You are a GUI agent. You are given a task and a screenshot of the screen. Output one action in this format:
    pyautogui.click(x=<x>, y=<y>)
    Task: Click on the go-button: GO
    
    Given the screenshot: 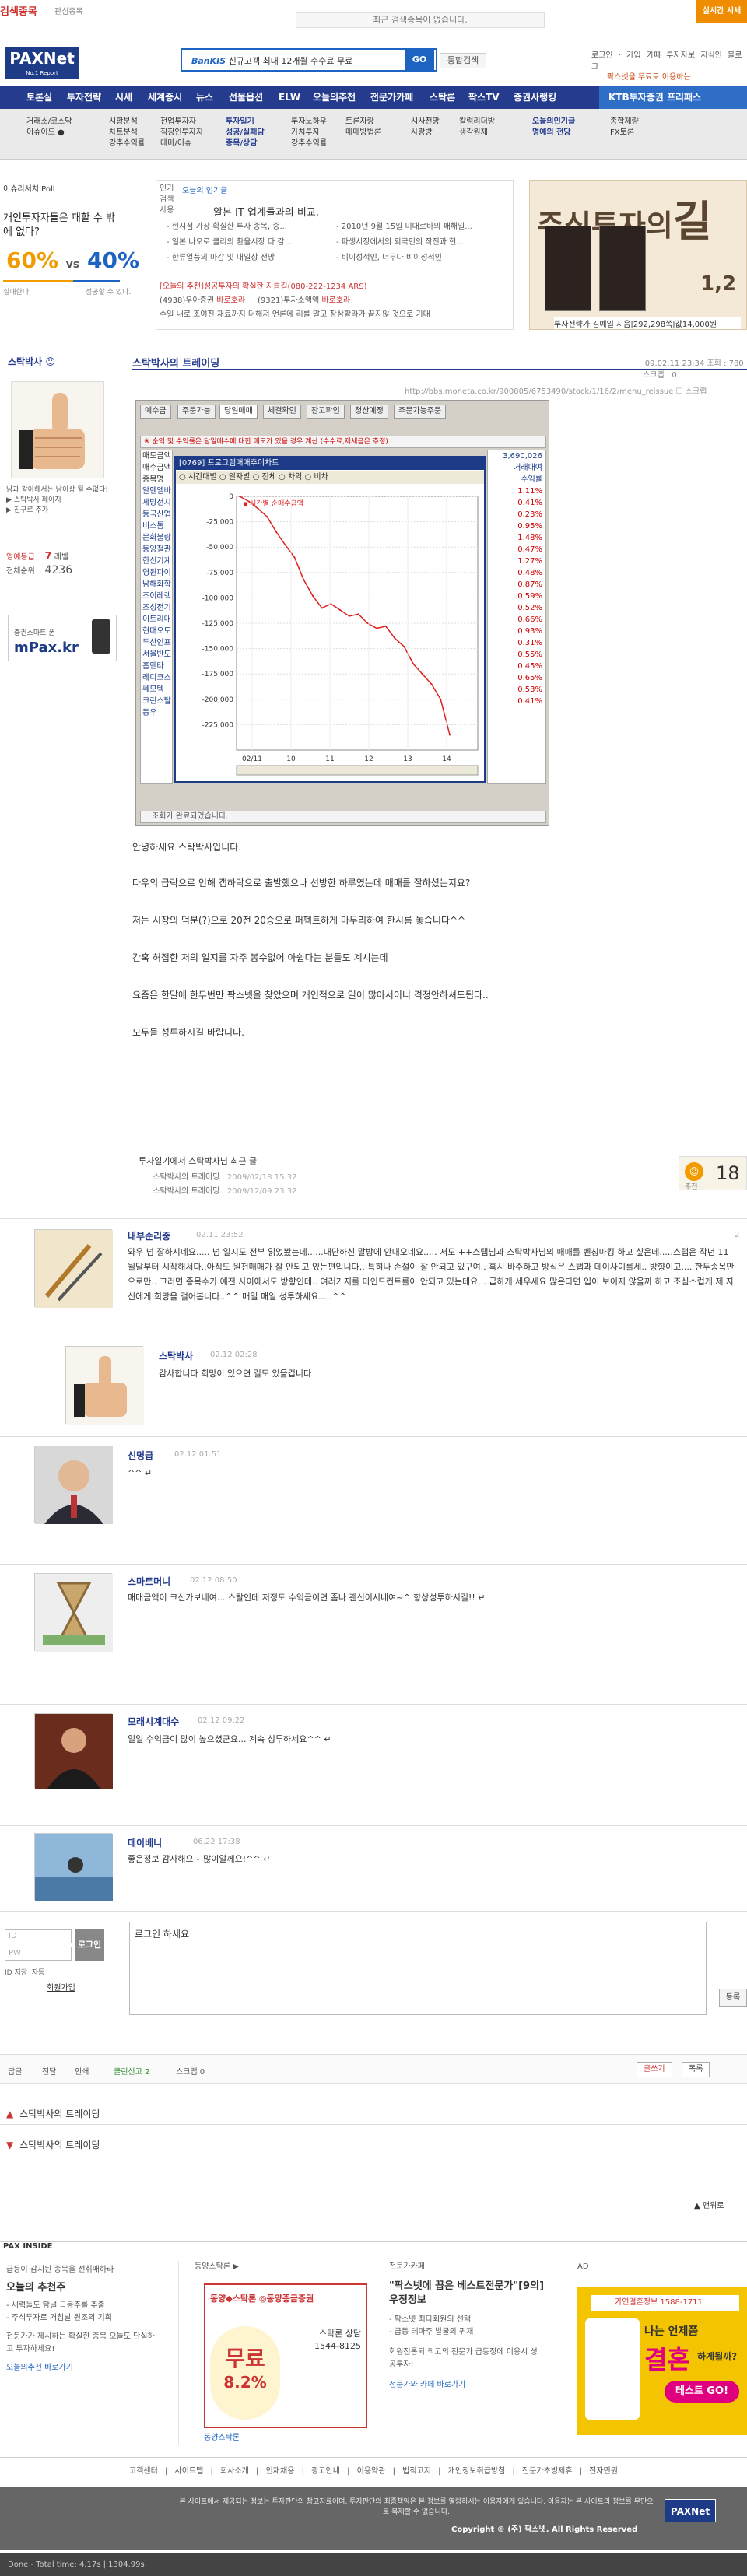 What is the action you would take?
    pyautogui.click(x=419, y=60)
    